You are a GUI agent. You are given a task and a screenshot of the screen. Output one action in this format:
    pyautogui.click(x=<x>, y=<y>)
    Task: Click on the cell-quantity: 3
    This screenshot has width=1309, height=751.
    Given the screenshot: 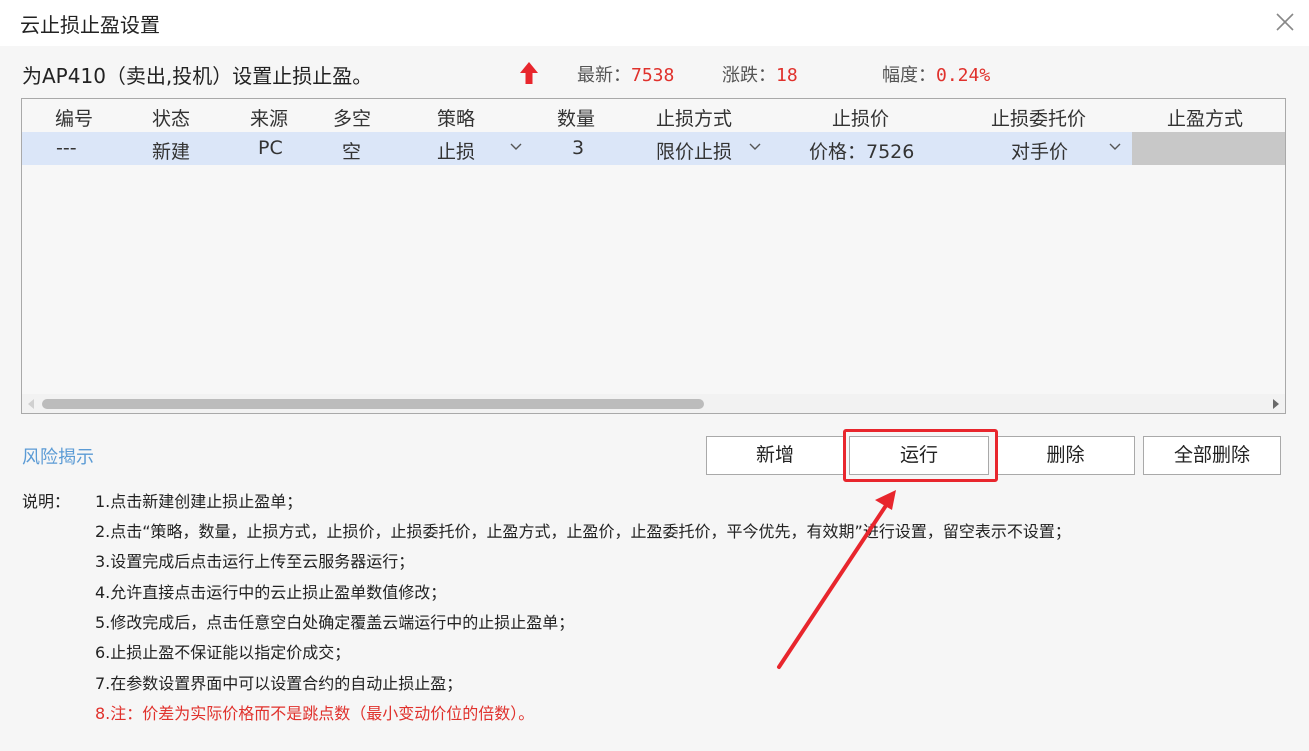 What is the action you would take?
    pyautogui.click(x=578, y=148)
    